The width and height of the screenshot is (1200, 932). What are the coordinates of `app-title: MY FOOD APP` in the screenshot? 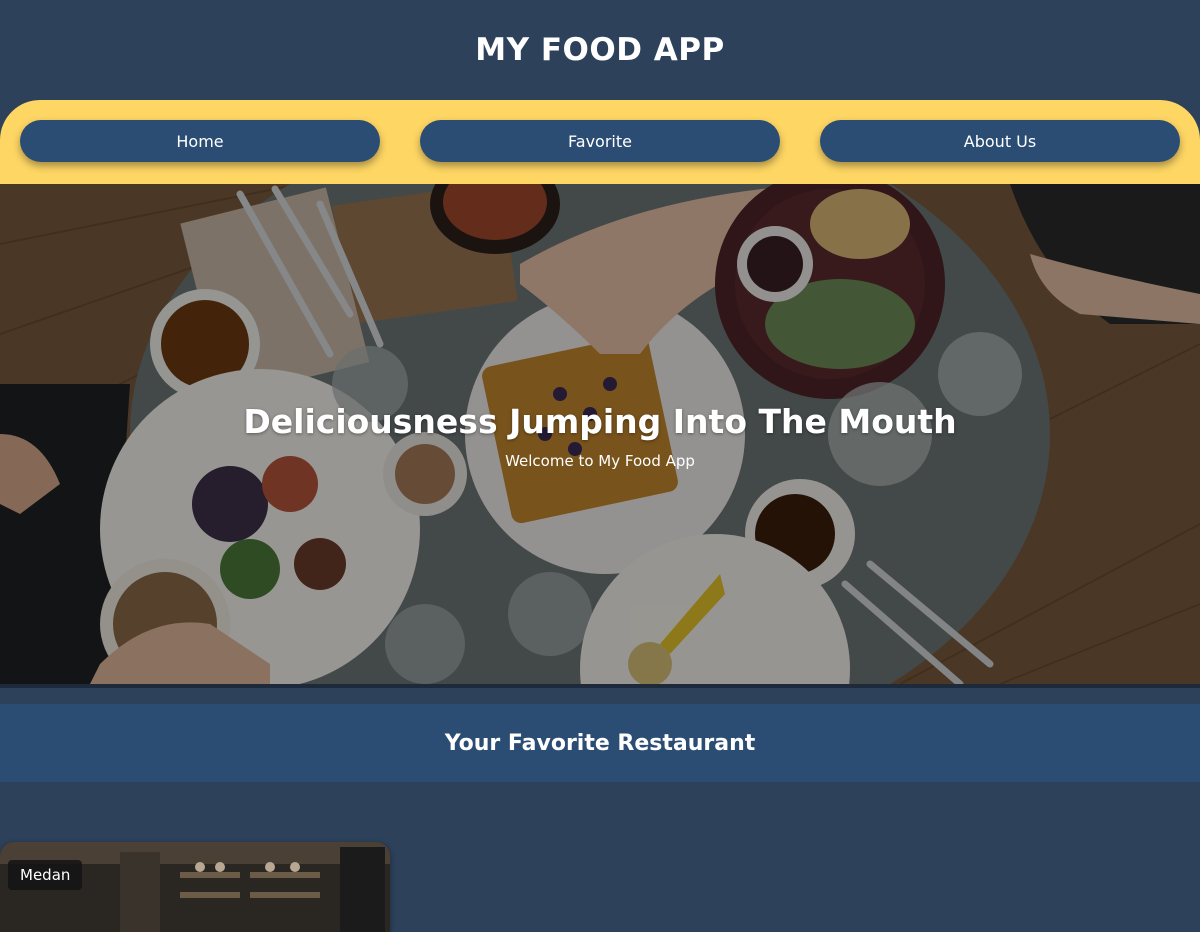 It's located at (600, 50).